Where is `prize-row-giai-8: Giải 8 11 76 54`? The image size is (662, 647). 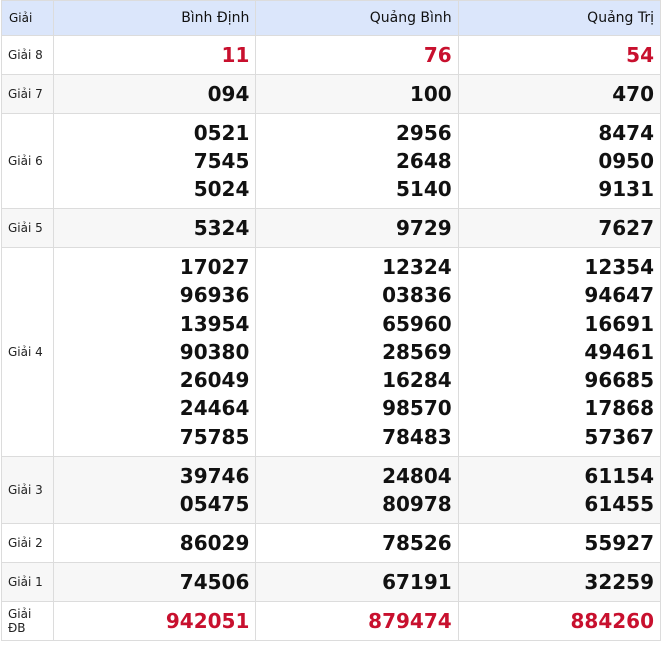 prize-row-giai-8: Giải 8 11 76 54 is located at coordinates (331, 55).